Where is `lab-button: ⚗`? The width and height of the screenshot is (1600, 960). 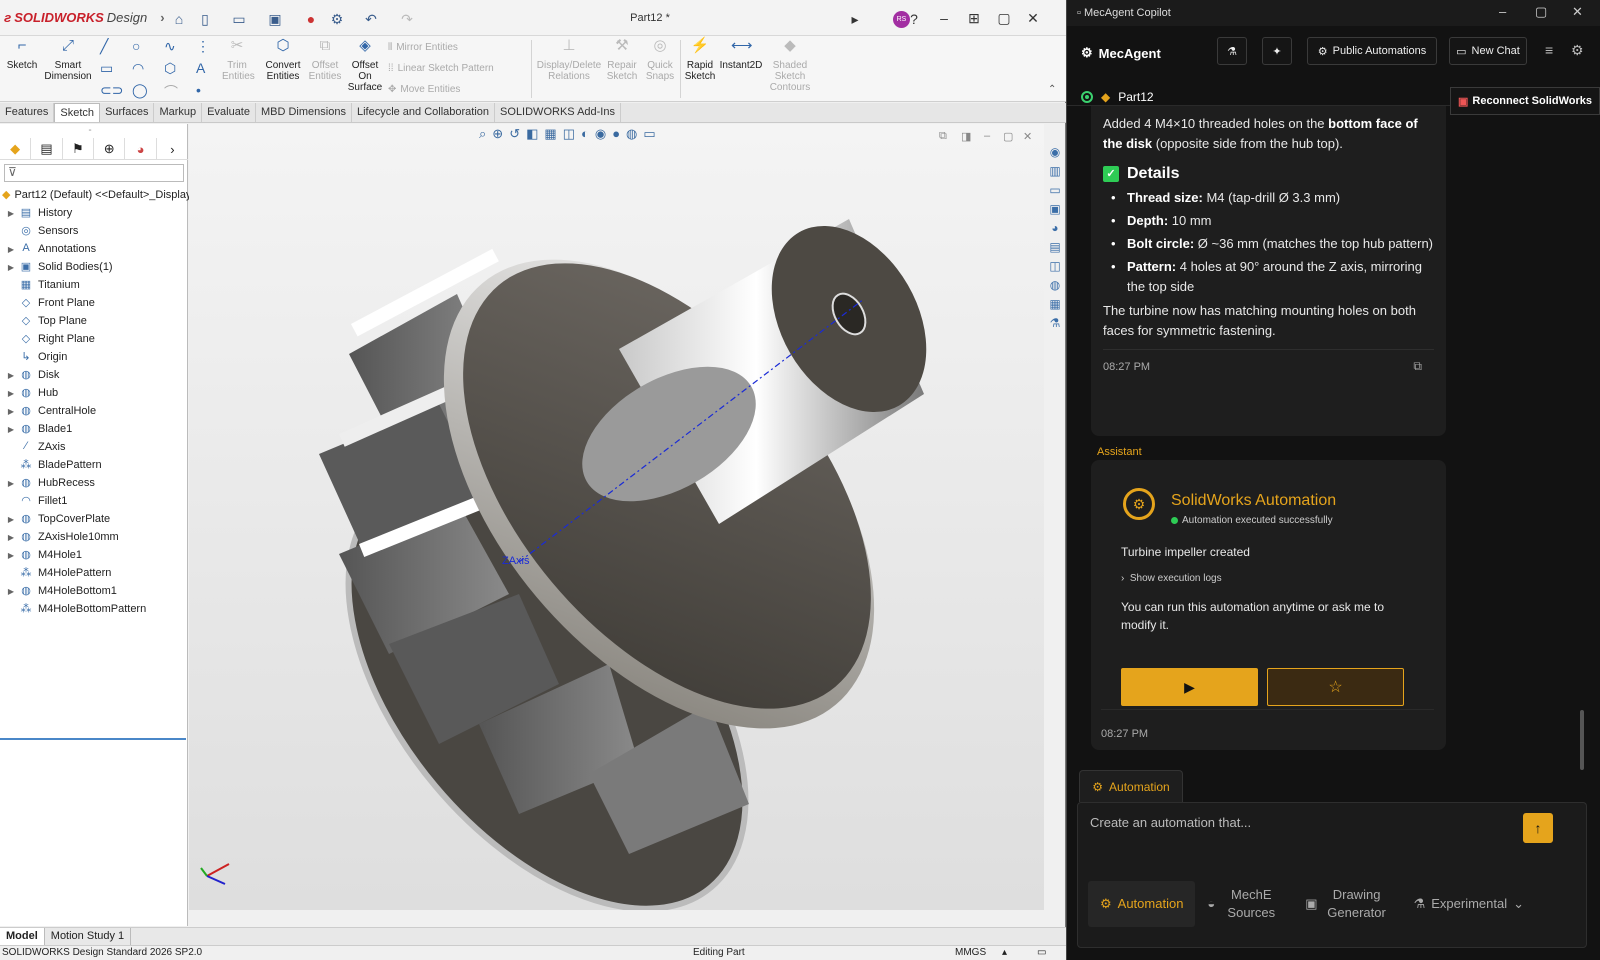 lab-button: ⚗ is located at coordinates (1232, 51).